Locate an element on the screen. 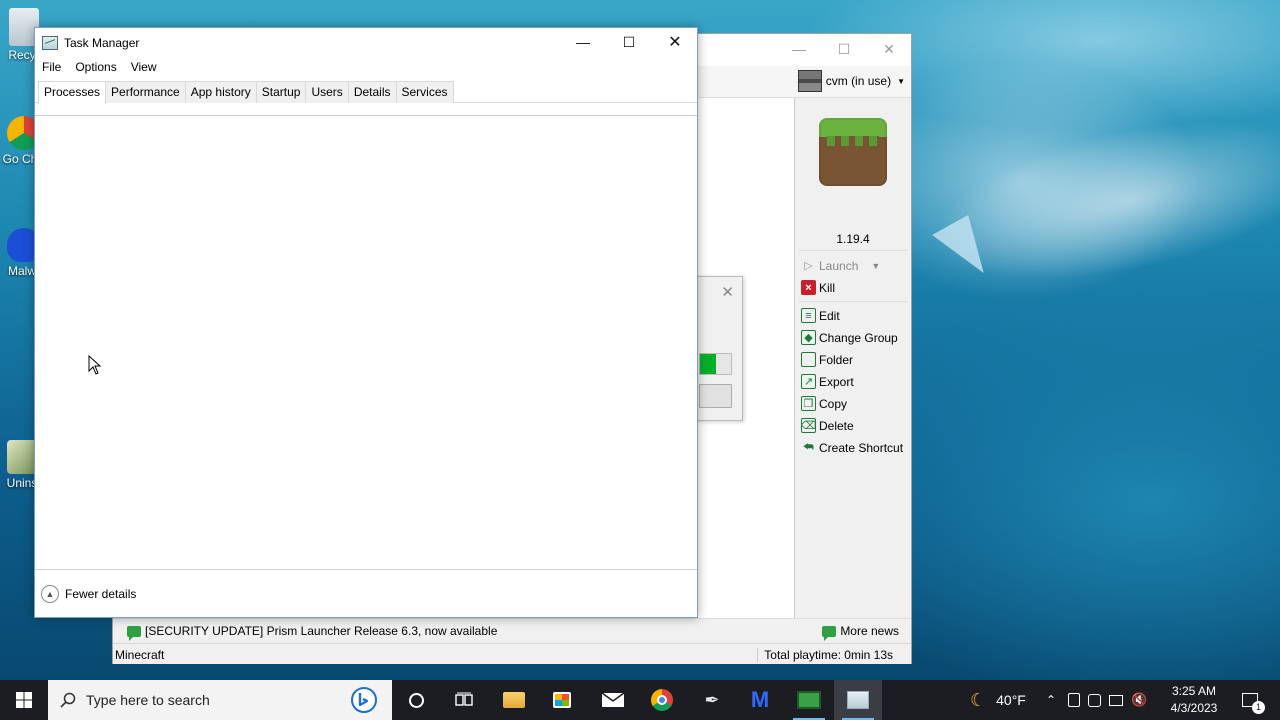 This screenshot has width=1280, height=720. file-explorer-button is located at coordinates (514, 700).